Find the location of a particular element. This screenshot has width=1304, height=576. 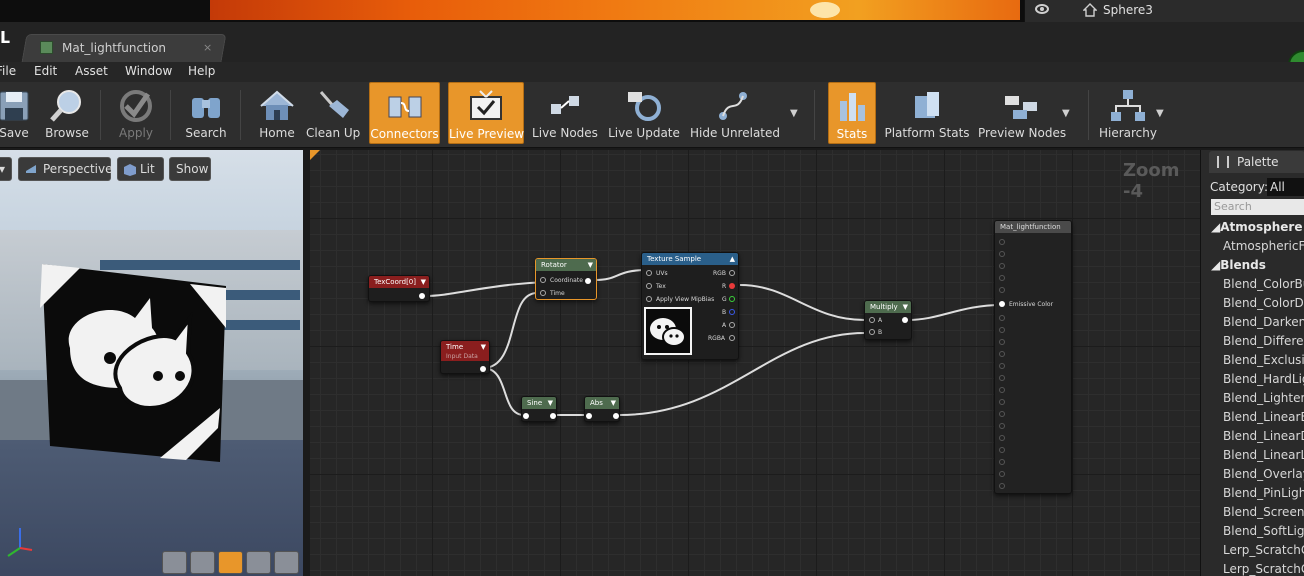

sine-node: Sine ▼ is located at coordinates (539, 409).